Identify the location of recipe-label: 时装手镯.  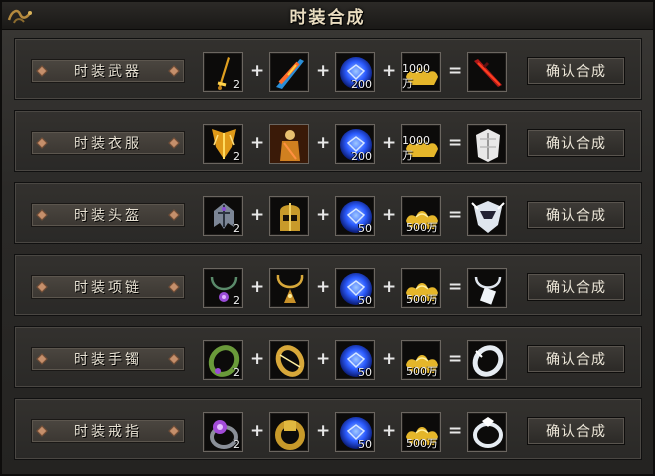
(108, 359).